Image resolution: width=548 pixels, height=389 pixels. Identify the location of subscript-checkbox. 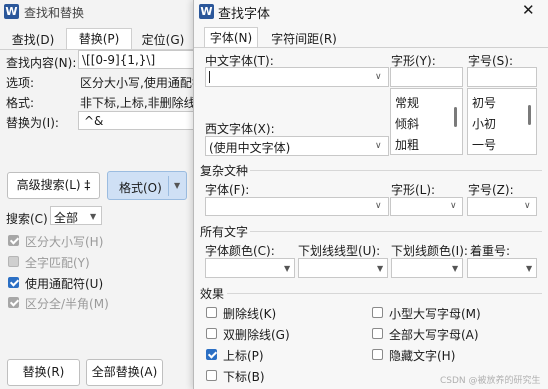
(211, 375).